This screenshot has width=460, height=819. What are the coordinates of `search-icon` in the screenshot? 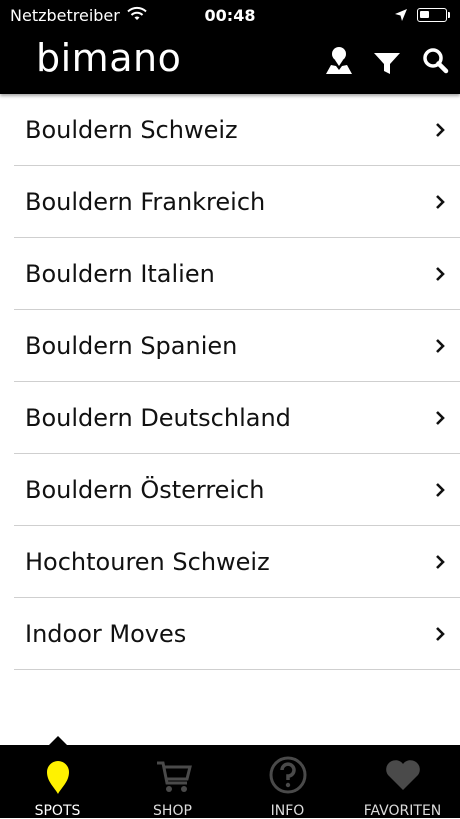 It's located at (436, 62).